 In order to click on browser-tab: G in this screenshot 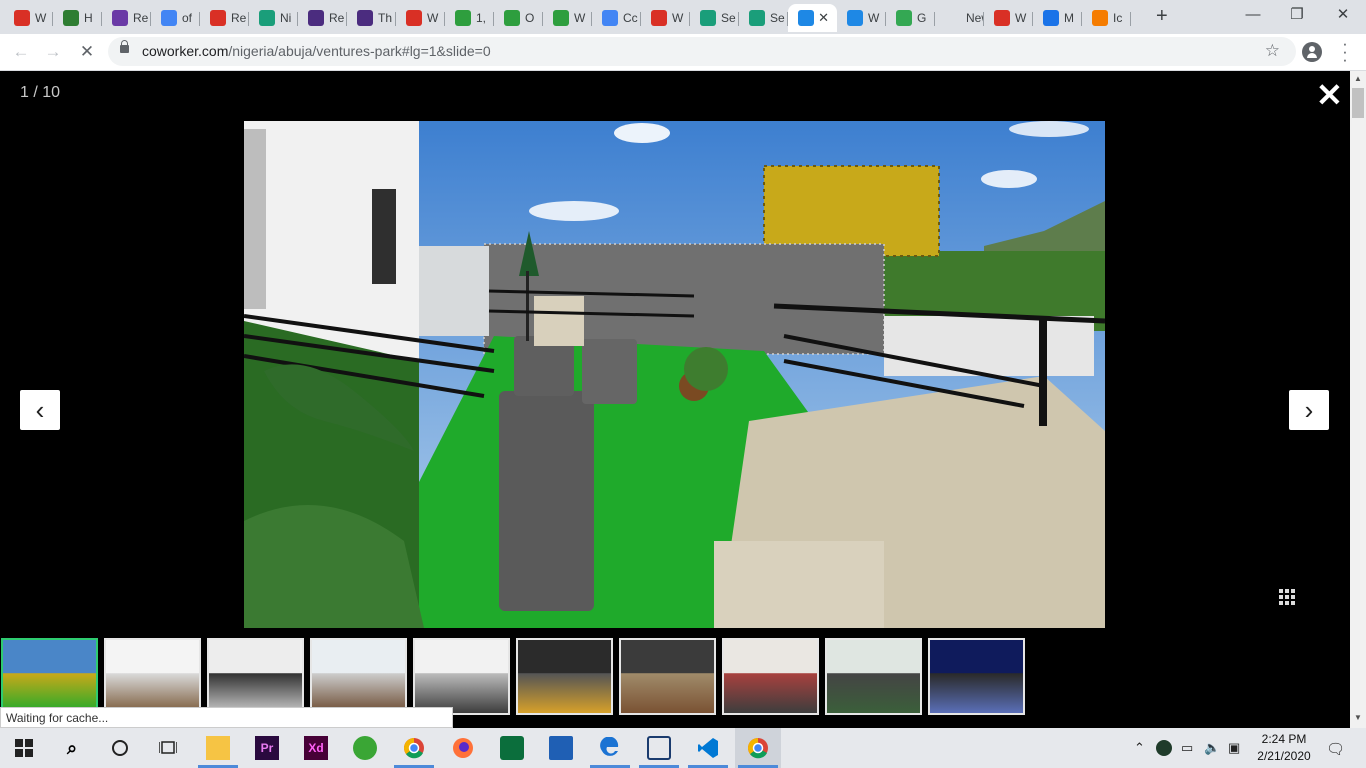, I will do `click(910, 18)`.